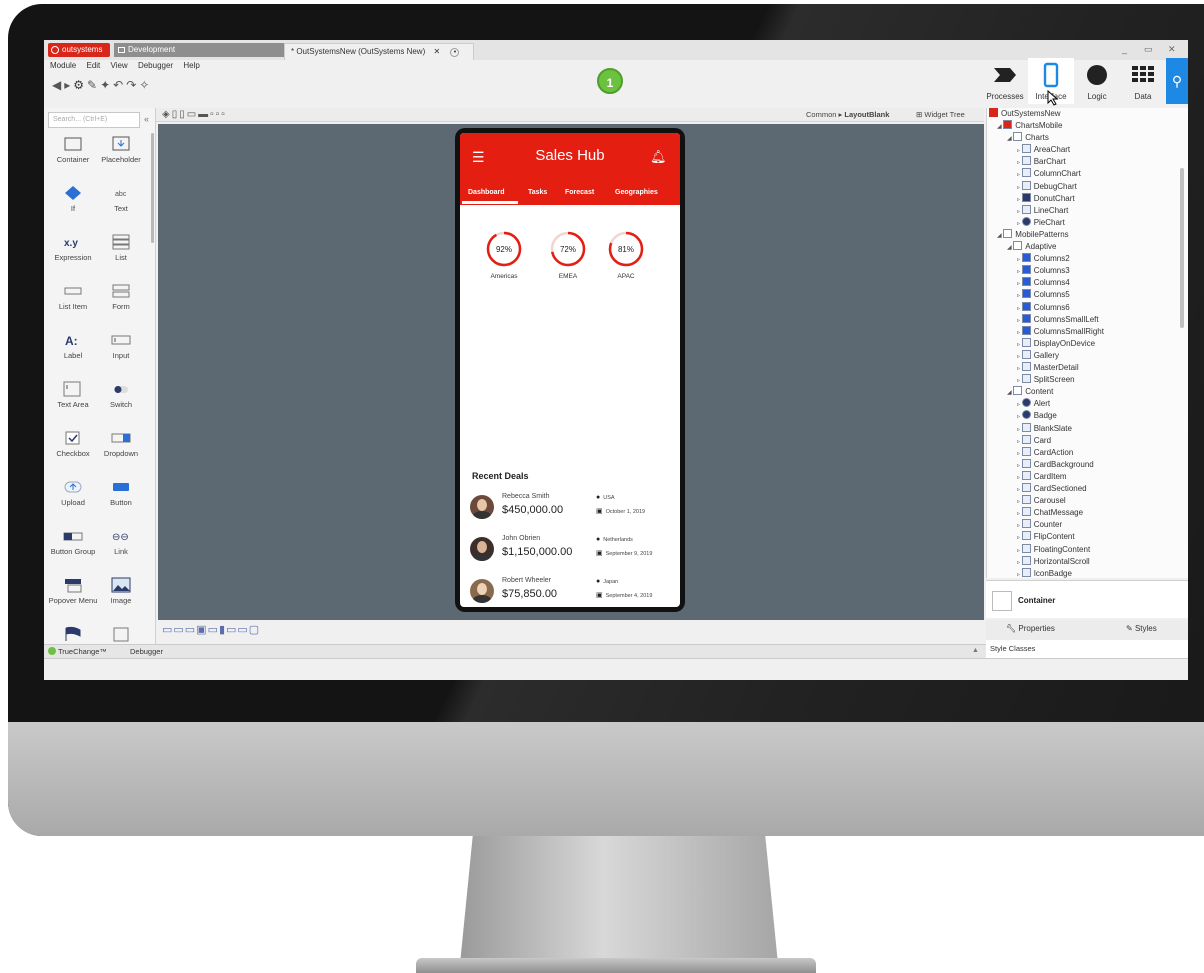 Image resolution: width=1204 pixels, height=973 pixels. What do you see at coordinates (537, 192) in the screenshot?
I see `app-tab-tasks: Tasks` at bounding box center [537, 192].